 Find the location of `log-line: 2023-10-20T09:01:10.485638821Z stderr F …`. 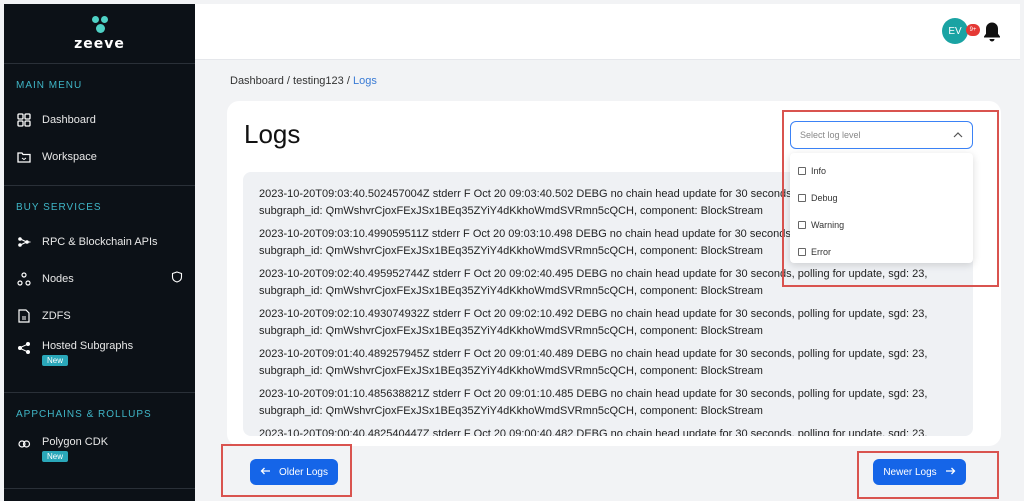

log-line: 2023-10-20T09:01:10.485638821Z stderr F … is located at coordinates (593, 394).